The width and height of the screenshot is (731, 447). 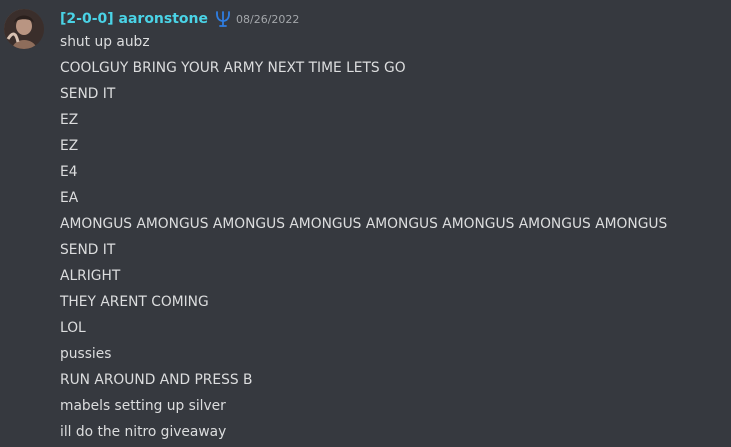 What do you see at coordinates (134, 19) in the screenshot?
I see `username: [2-0-0] aaronstone` at bounding box center [134, 19].